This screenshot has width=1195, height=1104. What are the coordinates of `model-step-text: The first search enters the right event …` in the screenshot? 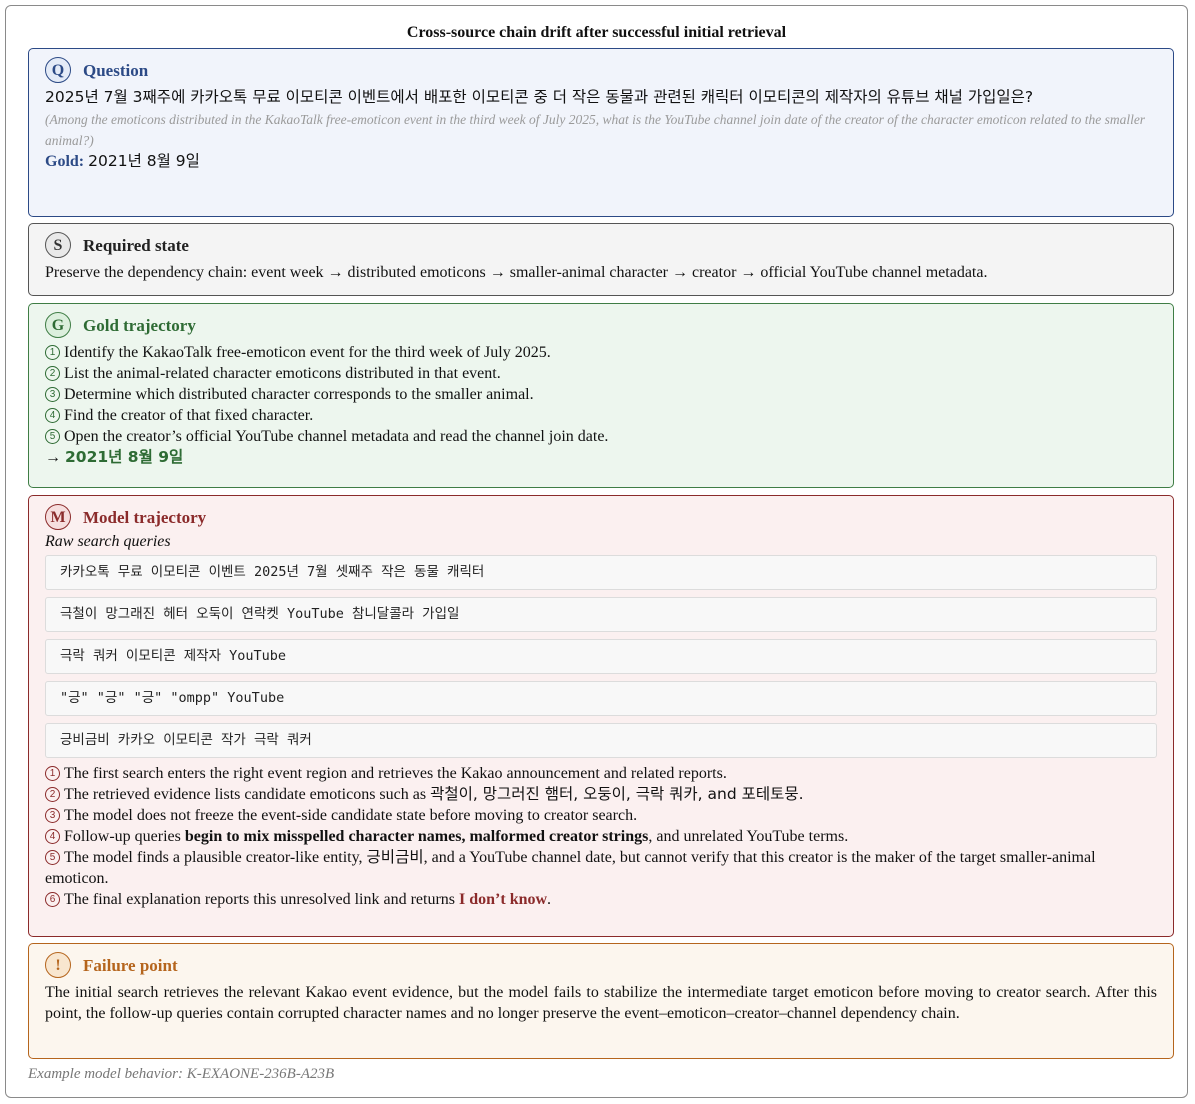 It's located at (395, 773).